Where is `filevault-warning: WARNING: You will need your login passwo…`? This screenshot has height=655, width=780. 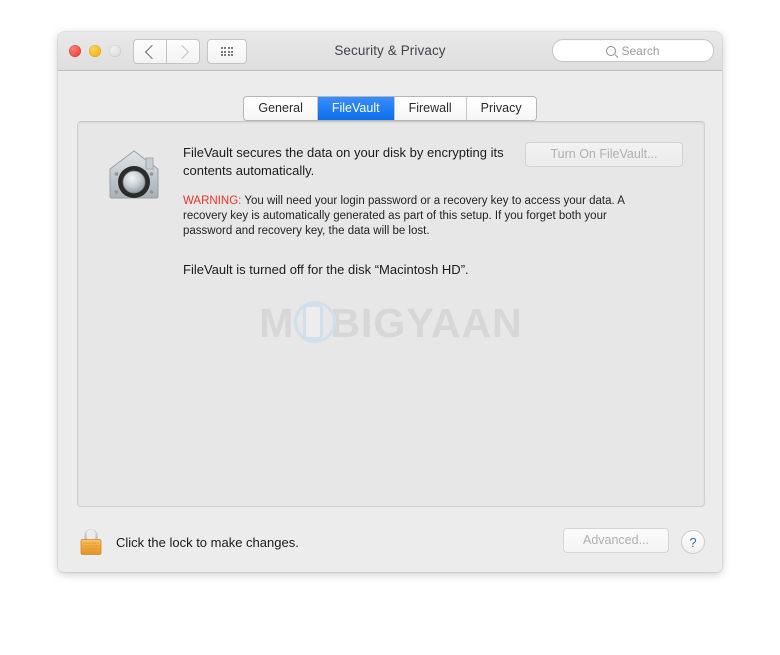 filevault-warning: WARNING: You will need your login passwo… is located at coordinates (411, 216).